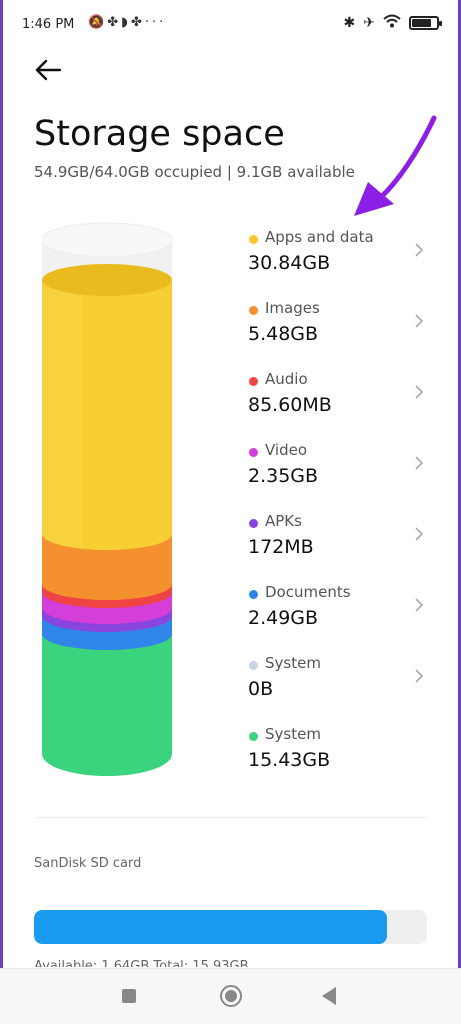  I want to click on storage-summary: 54.9GB/64.0GB occupied | 9.1GB available, so click(194, 172).